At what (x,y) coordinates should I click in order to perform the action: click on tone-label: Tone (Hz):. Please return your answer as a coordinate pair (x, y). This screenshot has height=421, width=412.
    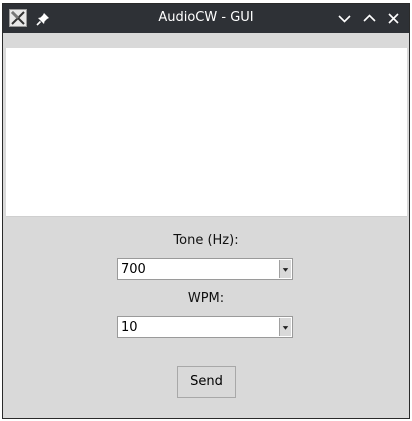
    Looking at the image, I should click on (206, 240).